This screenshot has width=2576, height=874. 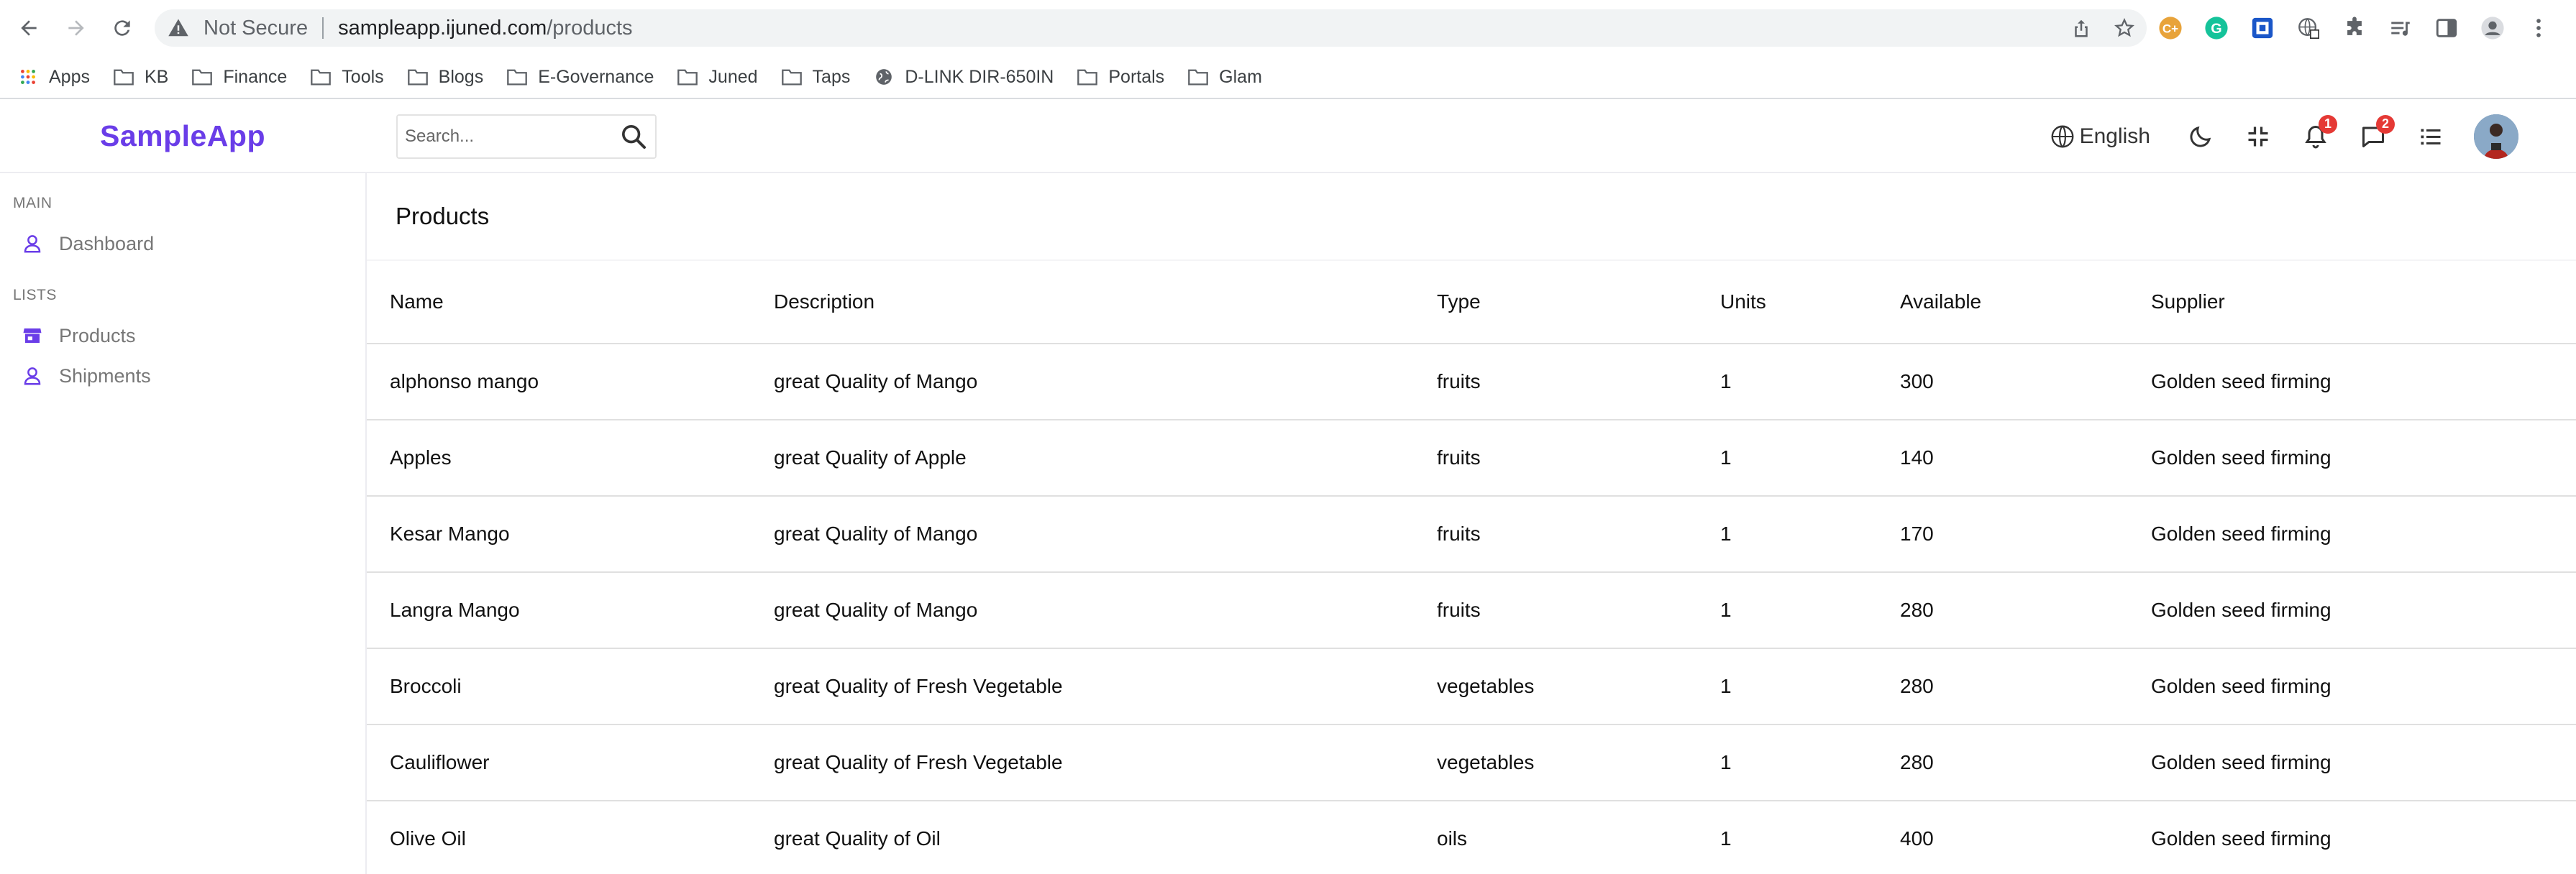 What do you see at coordinates (596, 76) in the screenshot?
I see `bookmark-label: E-Governance` at bounding box center [596, 76].